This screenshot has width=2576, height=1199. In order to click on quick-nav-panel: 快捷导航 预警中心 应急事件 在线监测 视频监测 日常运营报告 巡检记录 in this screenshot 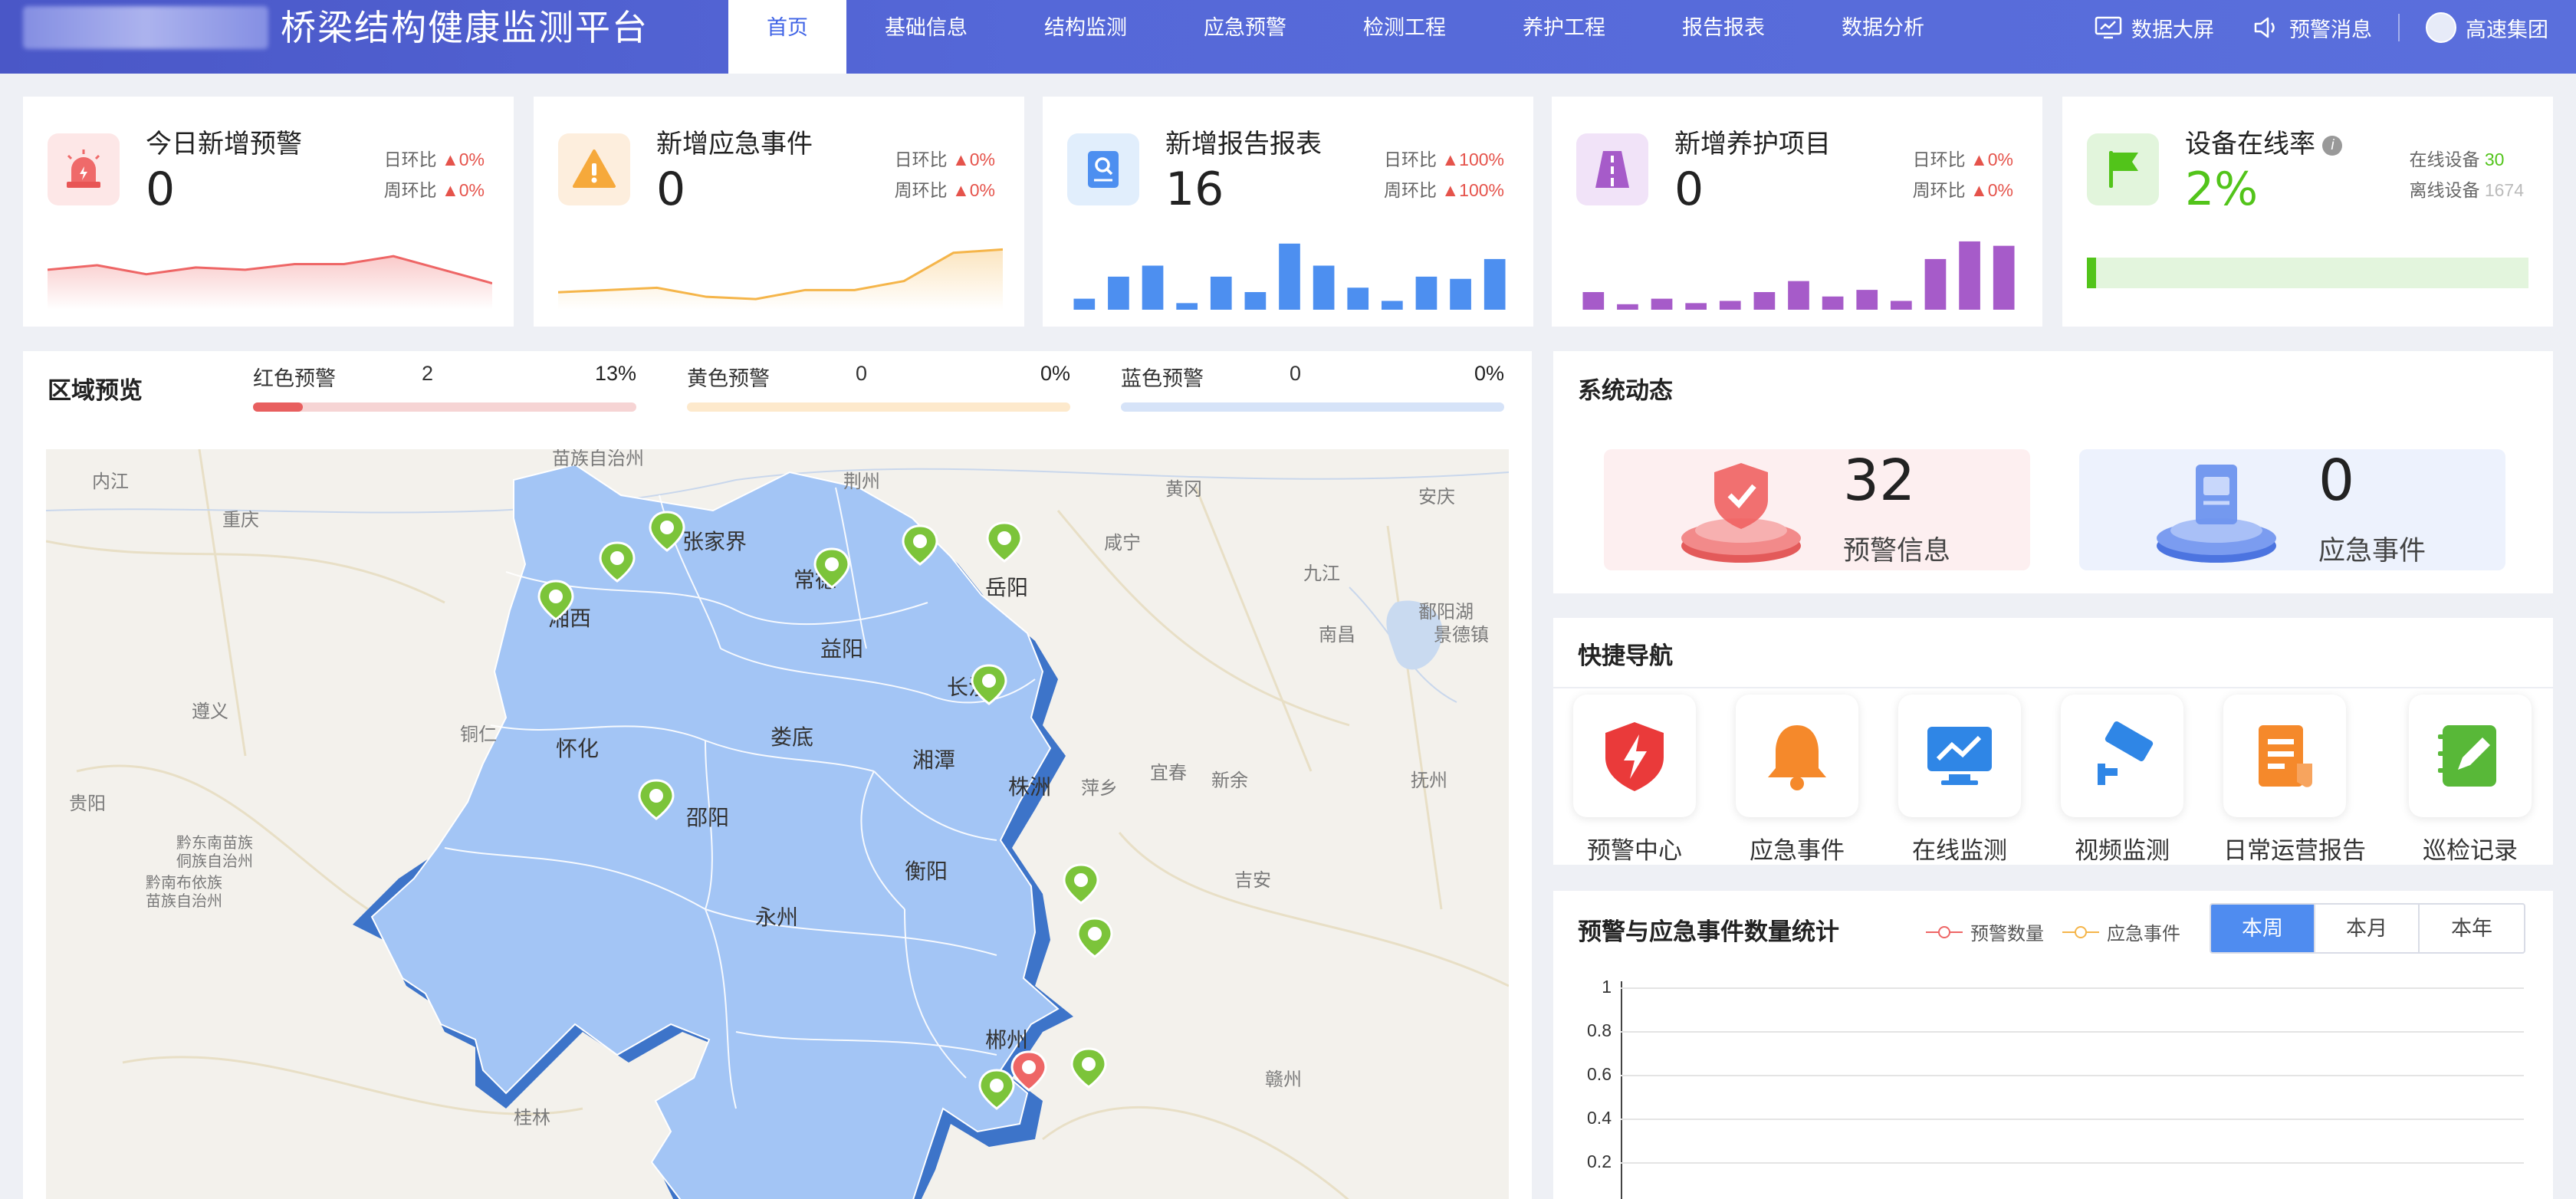, I will do `click(2053, 741)`.